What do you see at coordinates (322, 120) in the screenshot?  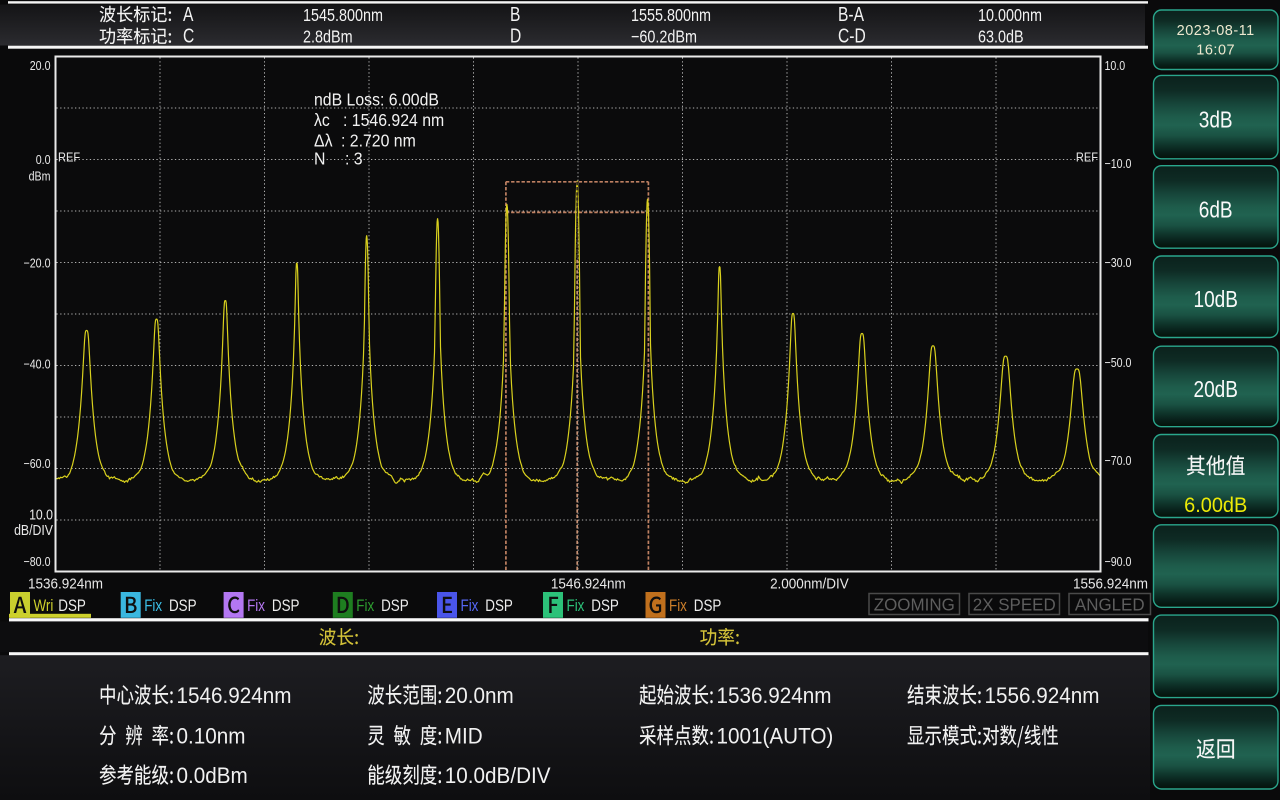 I see `svg-text: λc` at bounding box center [322, 120].